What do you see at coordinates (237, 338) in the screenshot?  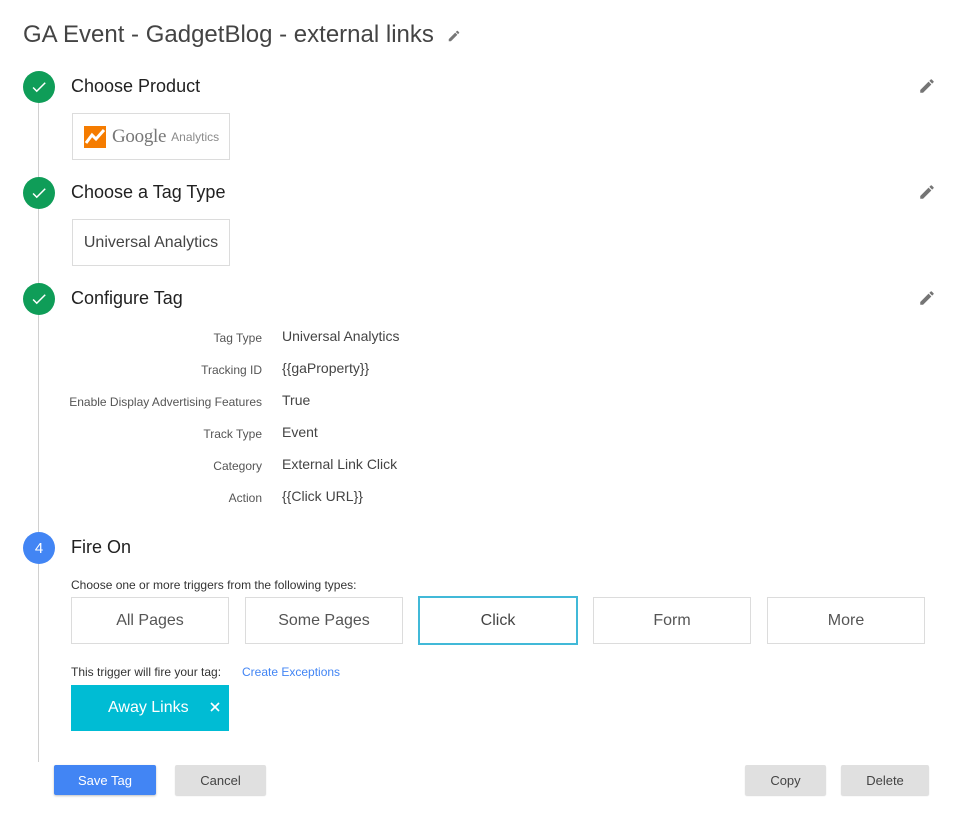 I see `config-label: Tag Type` at bounding box center [237, 338].